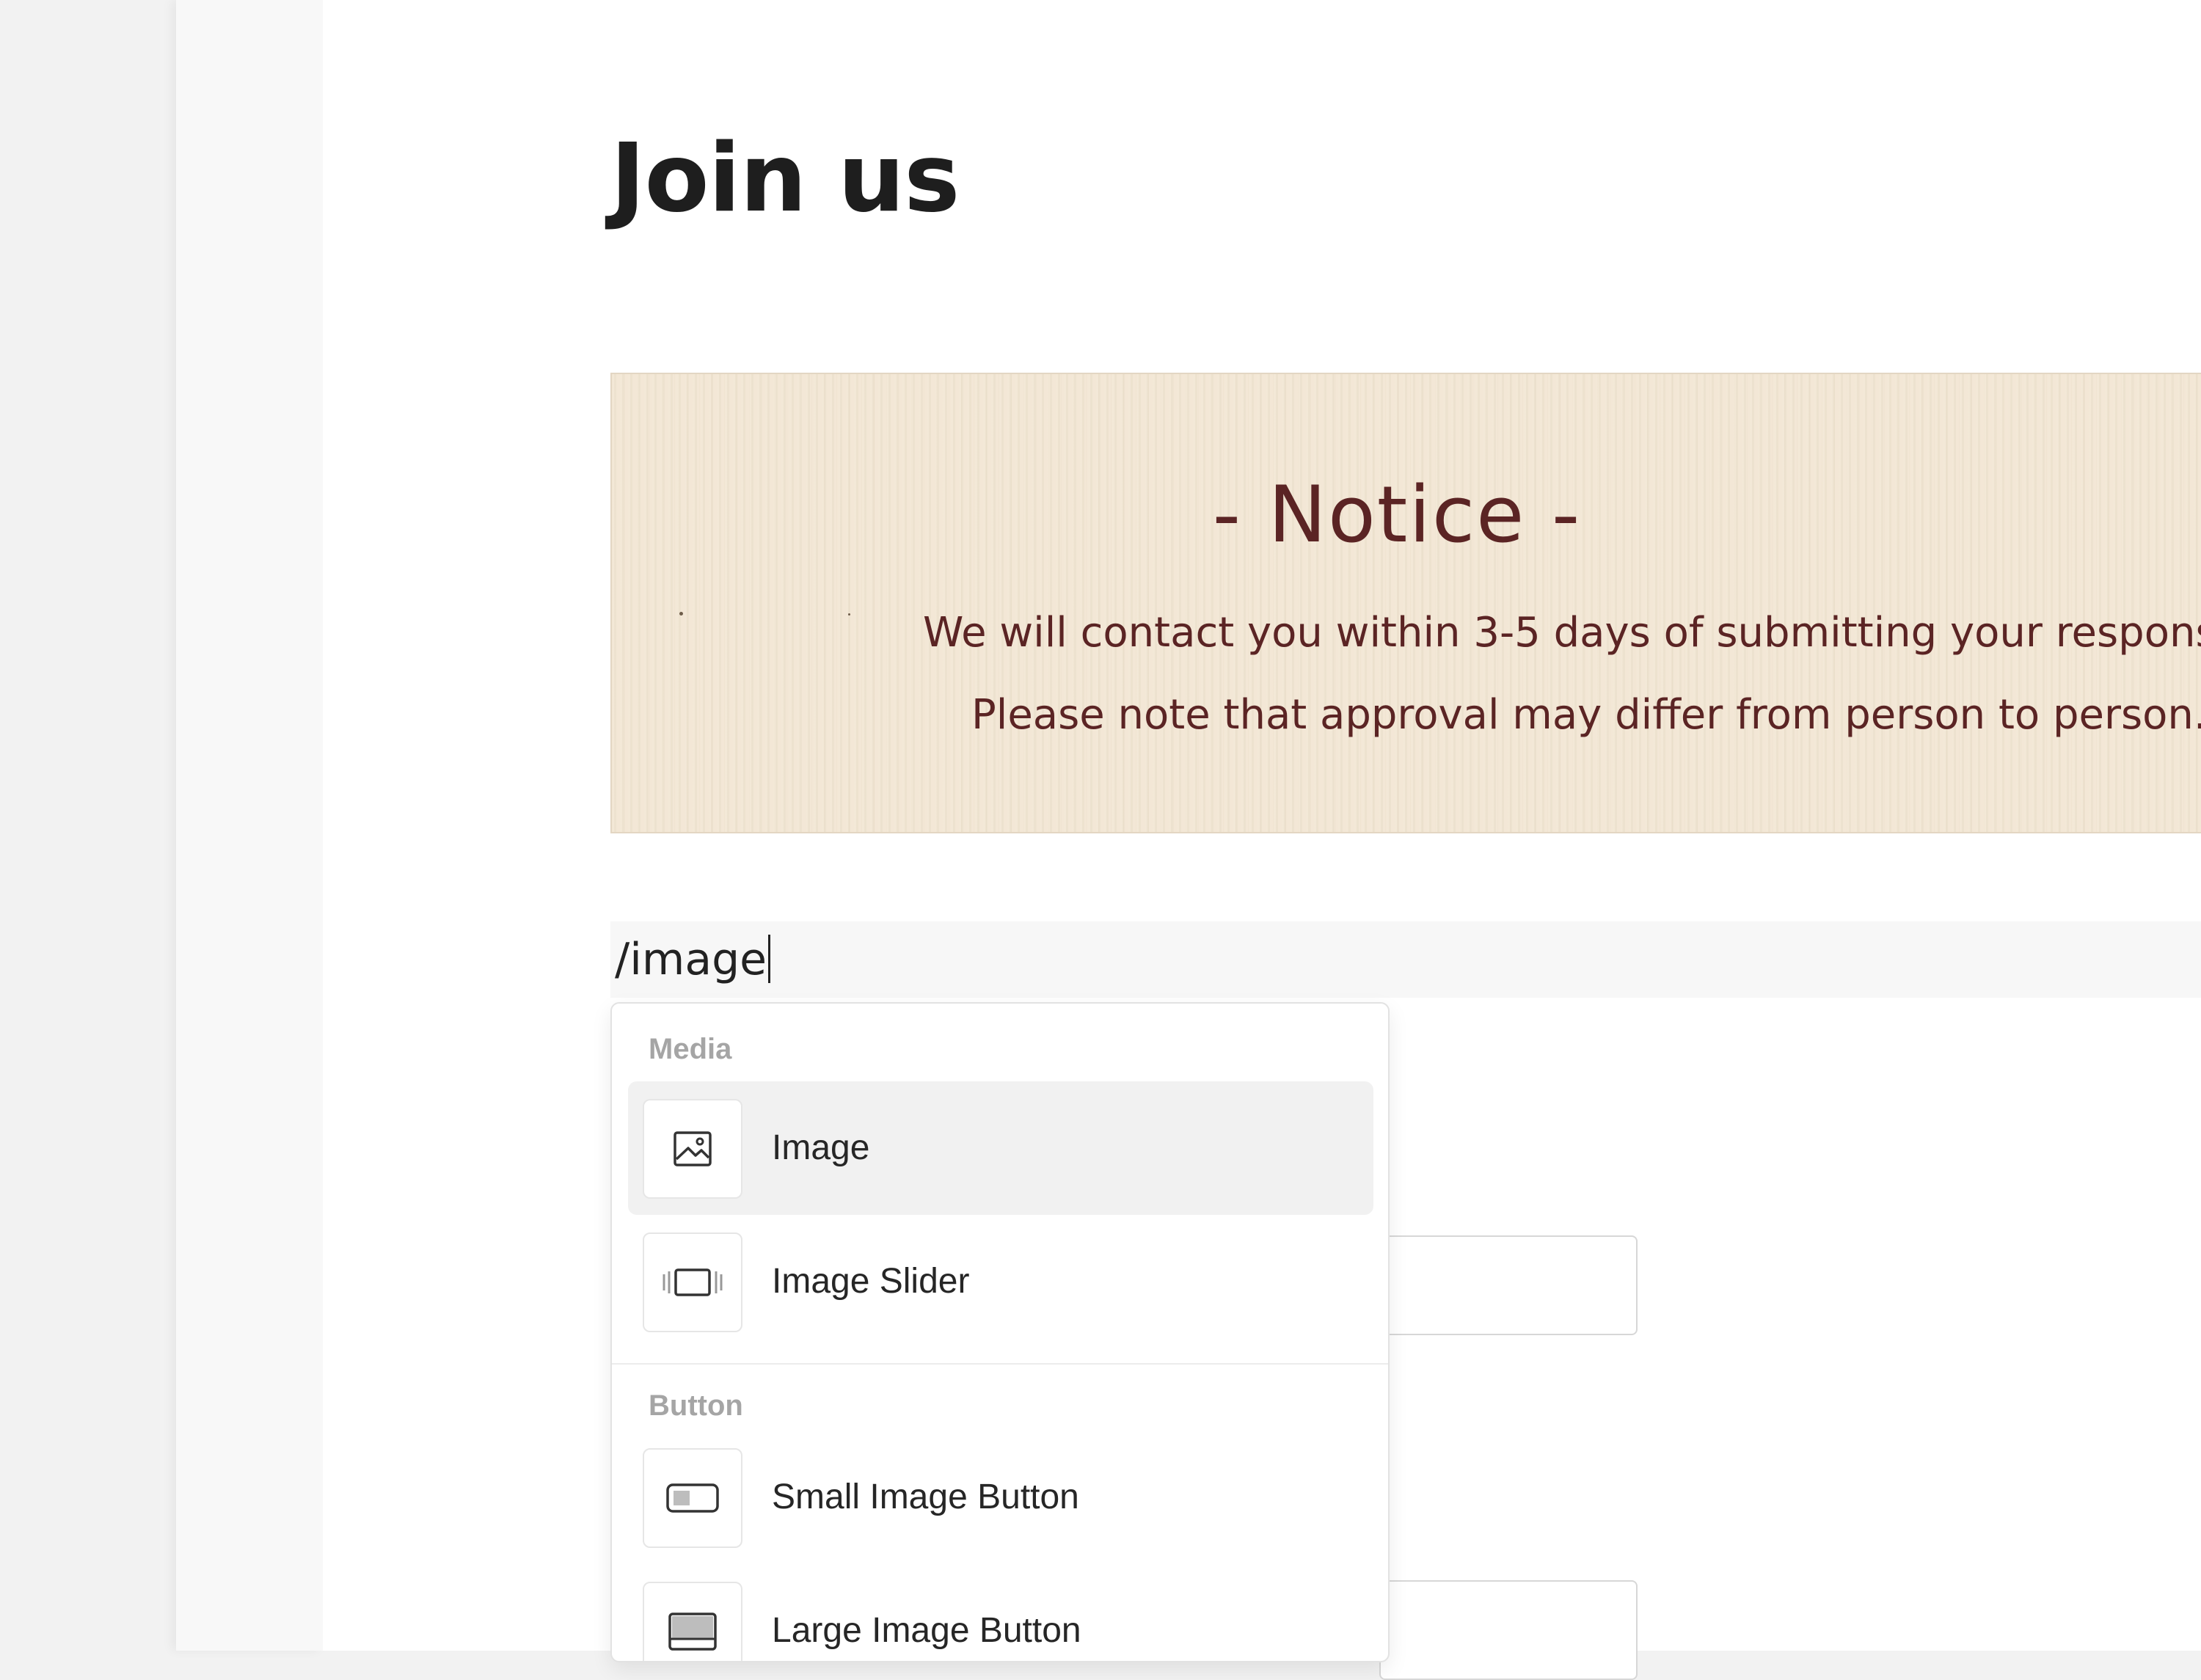  Describe the element at coordinates (769, 959) in the screenshot. I see `text-caret` at that location.